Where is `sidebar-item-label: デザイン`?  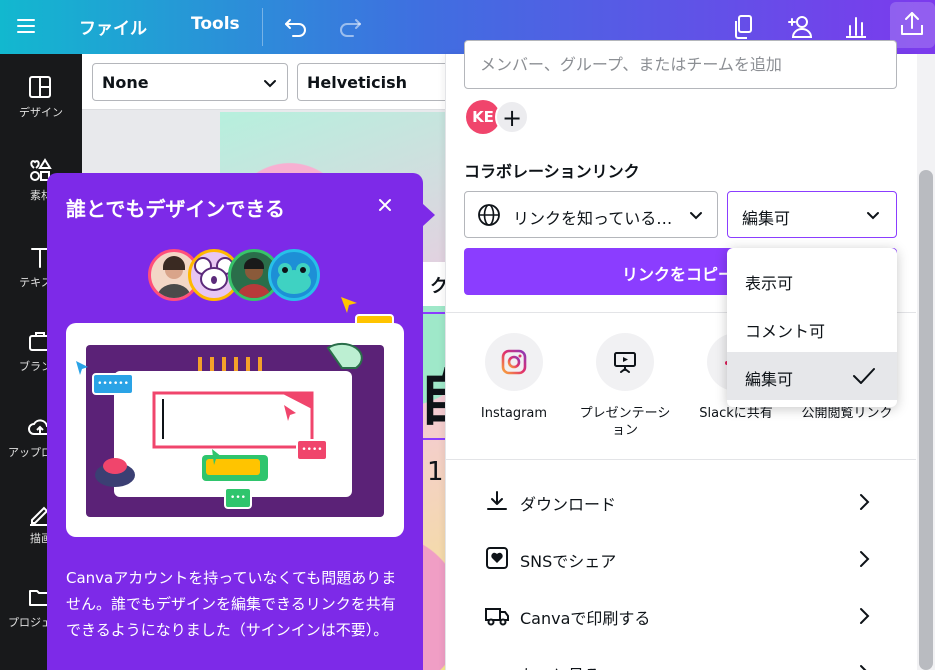
sidebar-item-label: デザイン is located at coordinates (41, 112).